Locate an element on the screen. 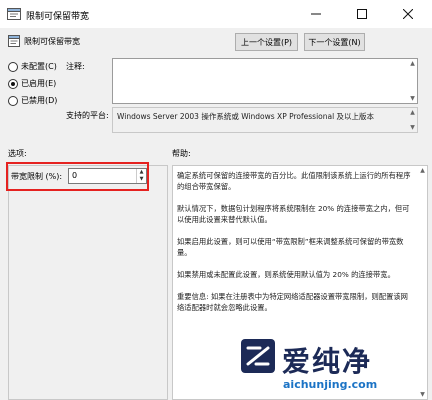 This screenshot has width=432, height=400. close-icon is located at coordinates (408, 14).